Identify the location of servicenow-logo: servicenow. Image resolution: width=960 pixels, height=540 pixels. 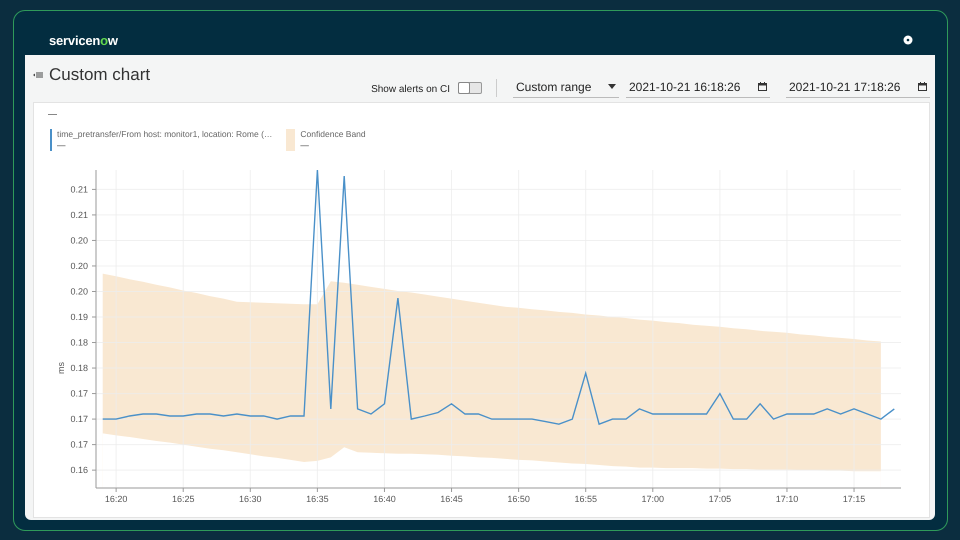
(83, 40).